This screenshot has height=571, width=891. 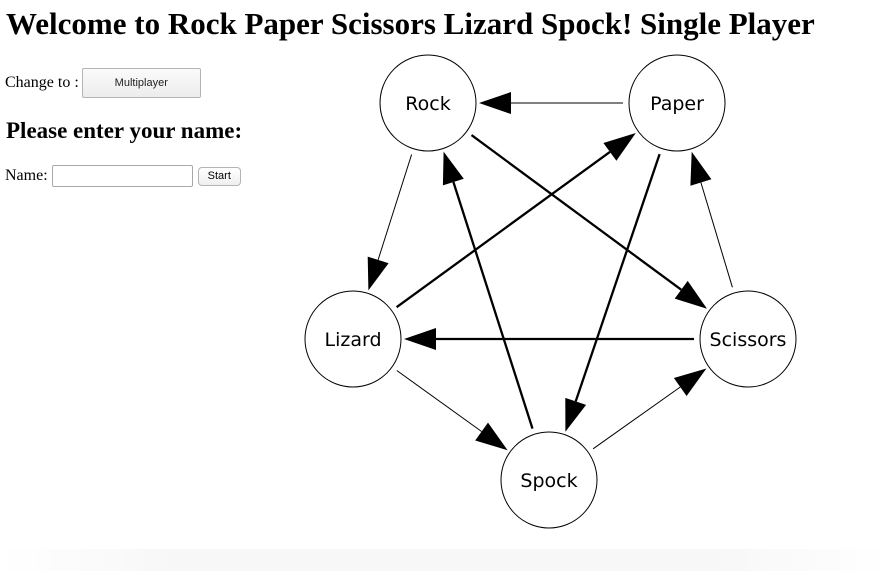 I want to click on edge-paper-to-spock, so click(x=613, y=292).